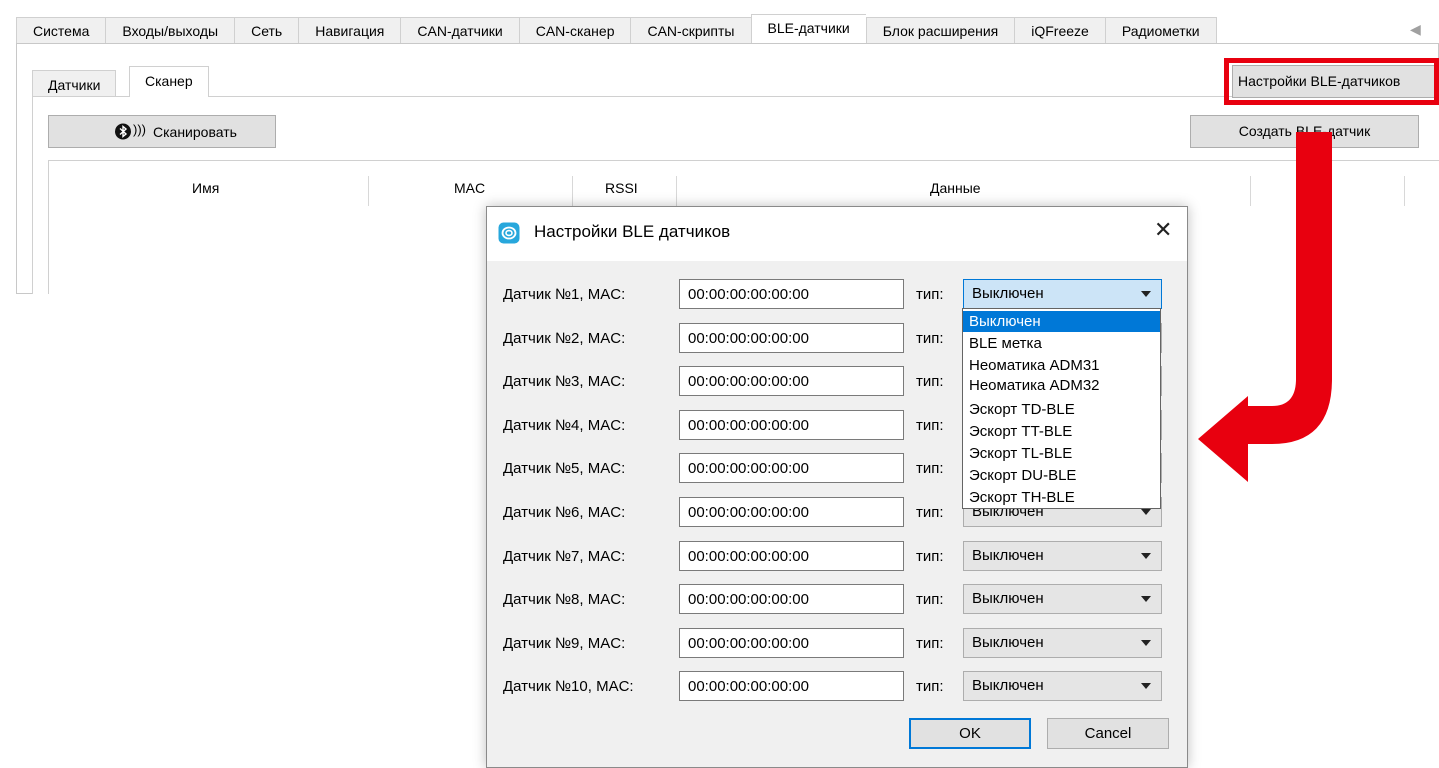  What do you see at coordinates (564, 512) in the screenshot?
I see `sensor-mac-label: Датчик №6, MAC:` at bounding box center [564, 512].